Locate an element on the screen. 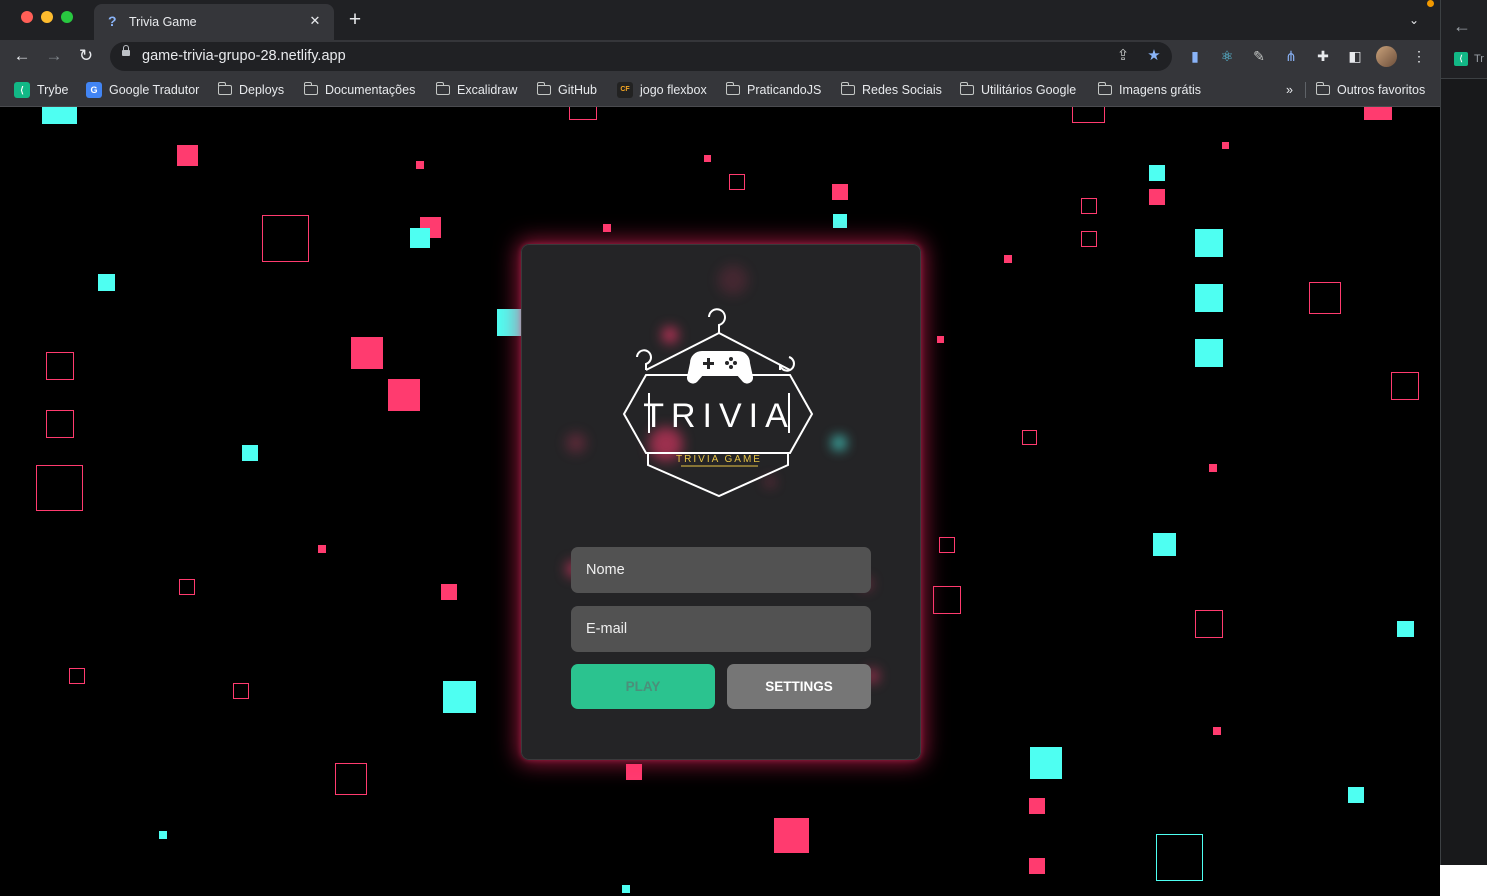 The width and height of the screenshot is (1487, 896). profile-avatar is located at coordinates (1386, 56).